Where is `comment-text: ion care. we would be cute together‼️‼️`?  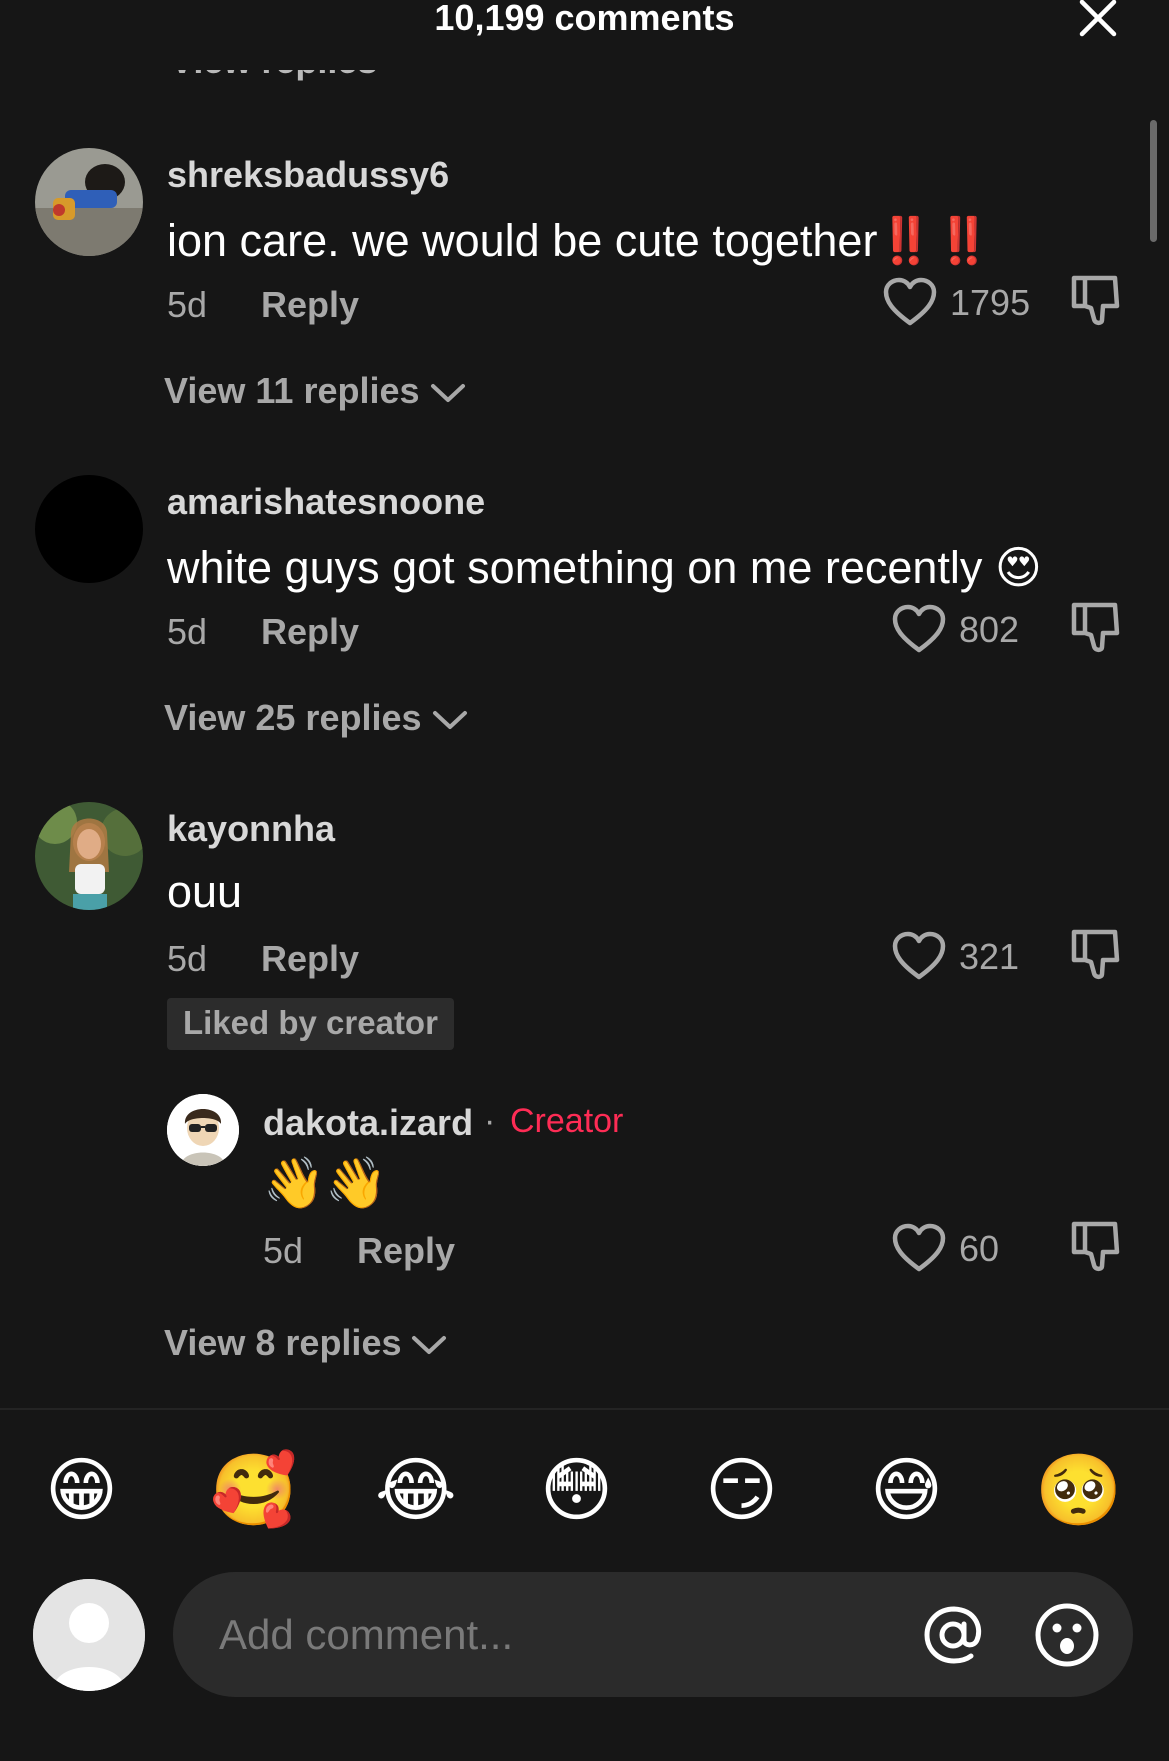
comment-text: ion care. we would be cute together‼️‼️ is located at coordinates (580, 240).